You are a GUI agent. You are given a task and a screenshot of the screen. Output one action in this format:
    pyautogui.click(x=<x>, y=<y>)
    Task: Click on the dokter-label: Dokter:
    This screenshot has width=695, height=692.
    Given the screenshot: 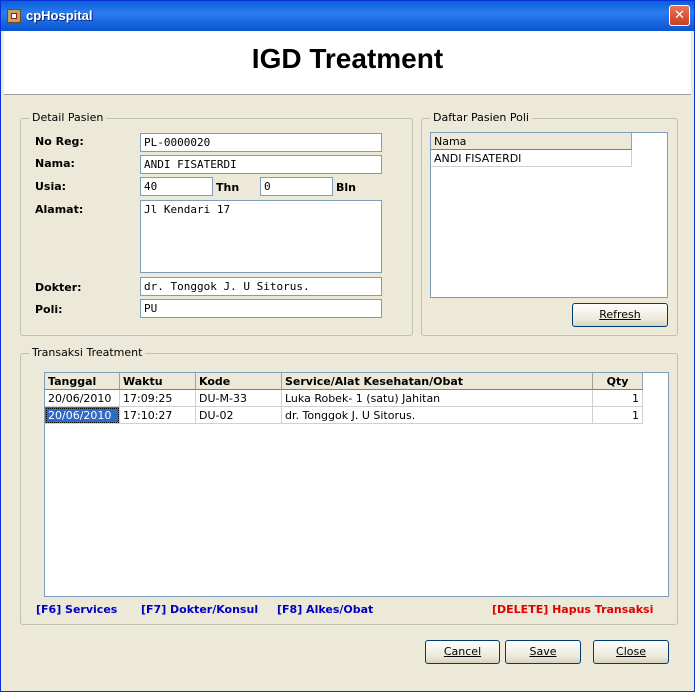 What is the action you would take?
    pyautogui.click(x=58, y=287)
    